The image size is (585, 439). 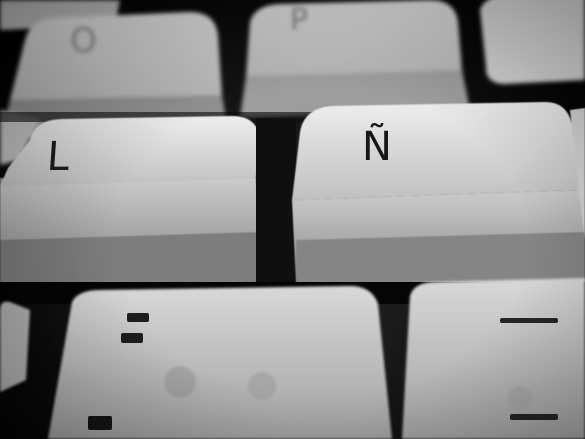 What do you see at coordinates (377, 146) in the screenshot?
I see `key-enye-legend: Ñ` at bounding box center [377, 146].